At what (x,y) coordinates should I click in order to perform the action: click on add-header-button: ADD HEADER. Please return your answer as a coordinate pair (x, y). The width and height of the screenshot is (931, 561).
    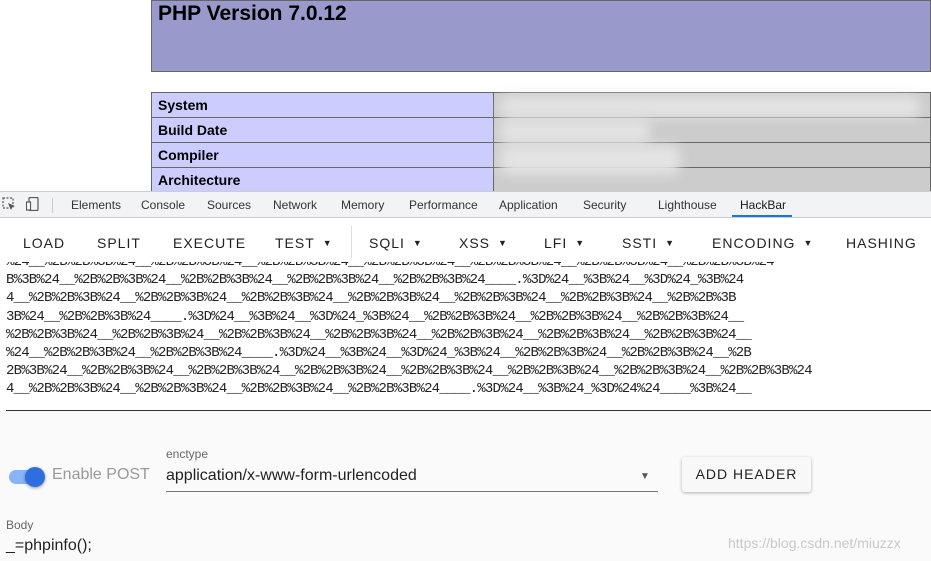
    Looking at the image, I should click on (746, 474).